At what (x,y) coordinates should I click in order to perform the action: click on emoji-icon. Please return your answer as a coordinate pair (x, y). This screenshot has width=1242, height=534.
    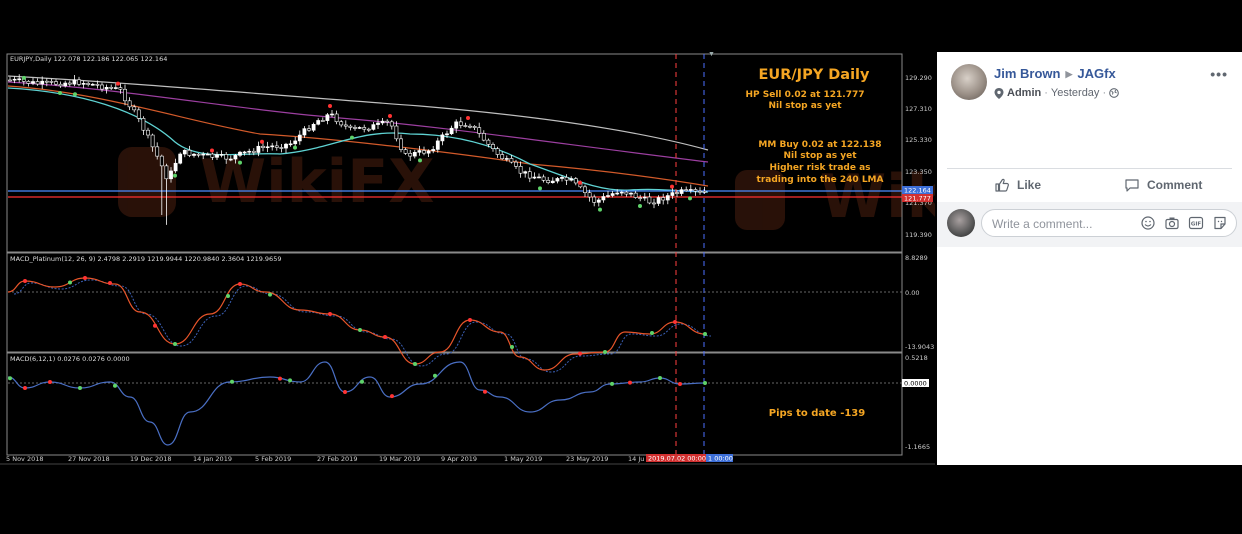
    Looking at the image, I should click on (1148, 223).